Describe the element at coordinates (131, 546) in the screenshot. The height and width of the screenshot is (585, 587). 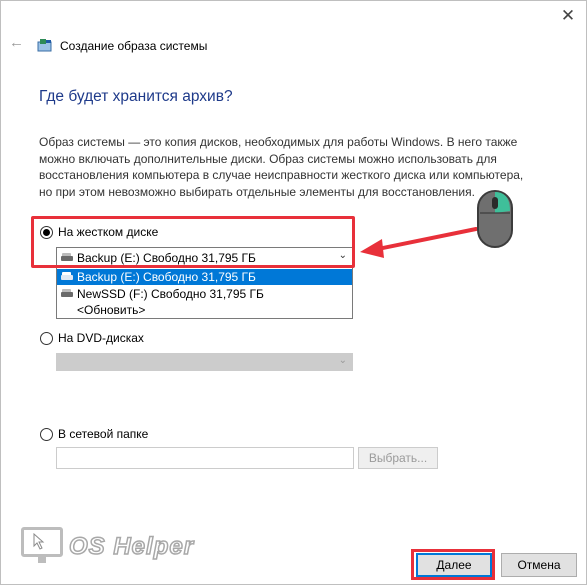
I see `watermark-logo-text: OS Helper` at that location.